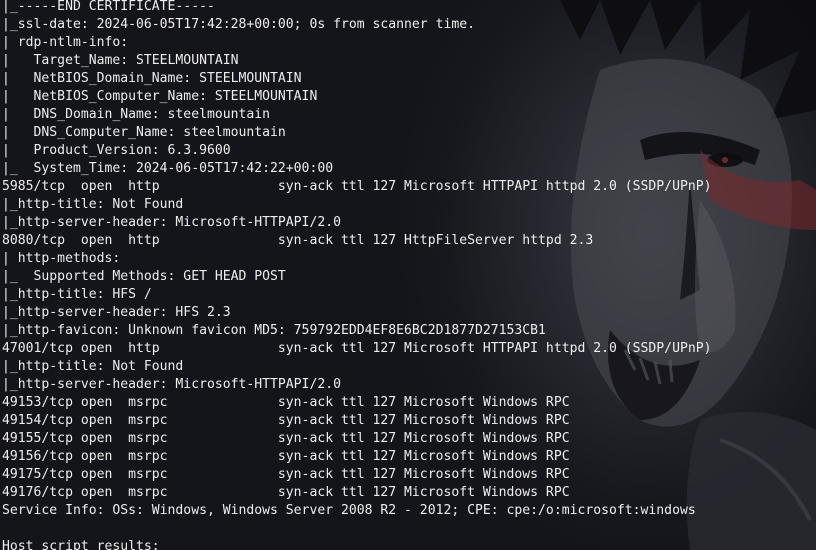 Image resolution: width=816 pixels, height=550 pixels. Describe the element at coordinates (81, 544) in the screenshot. I see `terminal-line: Host script results:` at that location.